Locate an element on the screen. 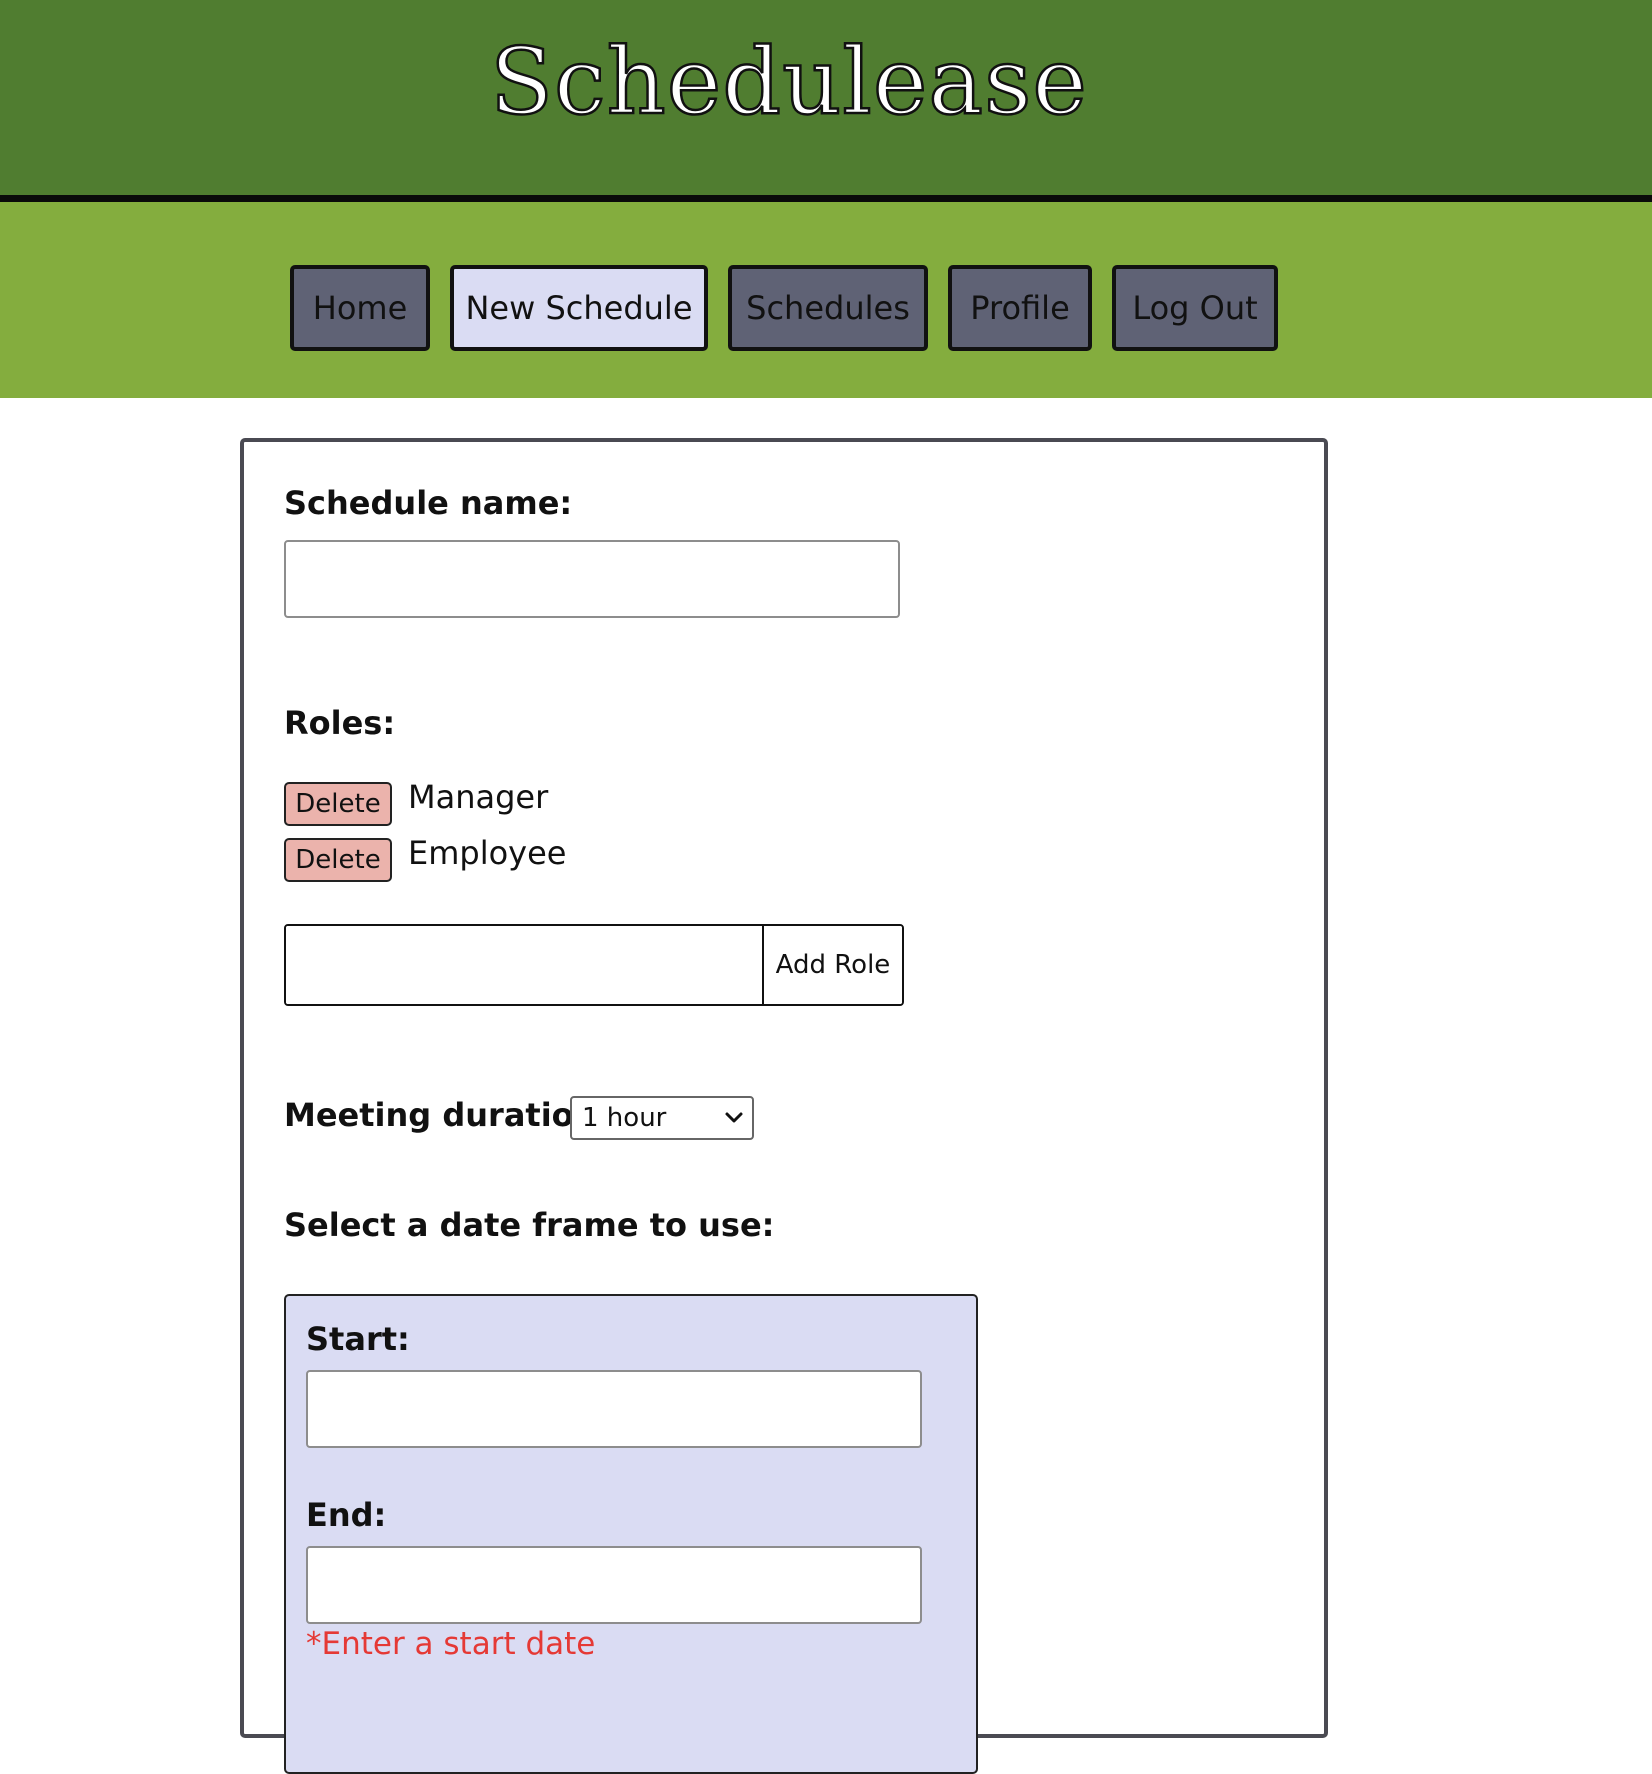 The image size is (1652, 1774). header-divider is located at coordinates (826, 198).